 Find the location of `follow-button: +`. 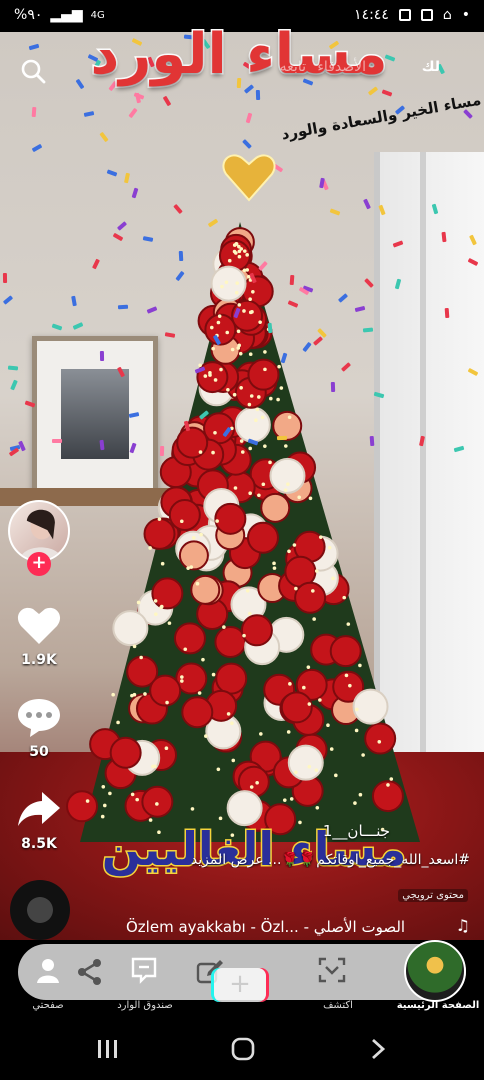

follow-button: + is located at coordinates (39, 564).